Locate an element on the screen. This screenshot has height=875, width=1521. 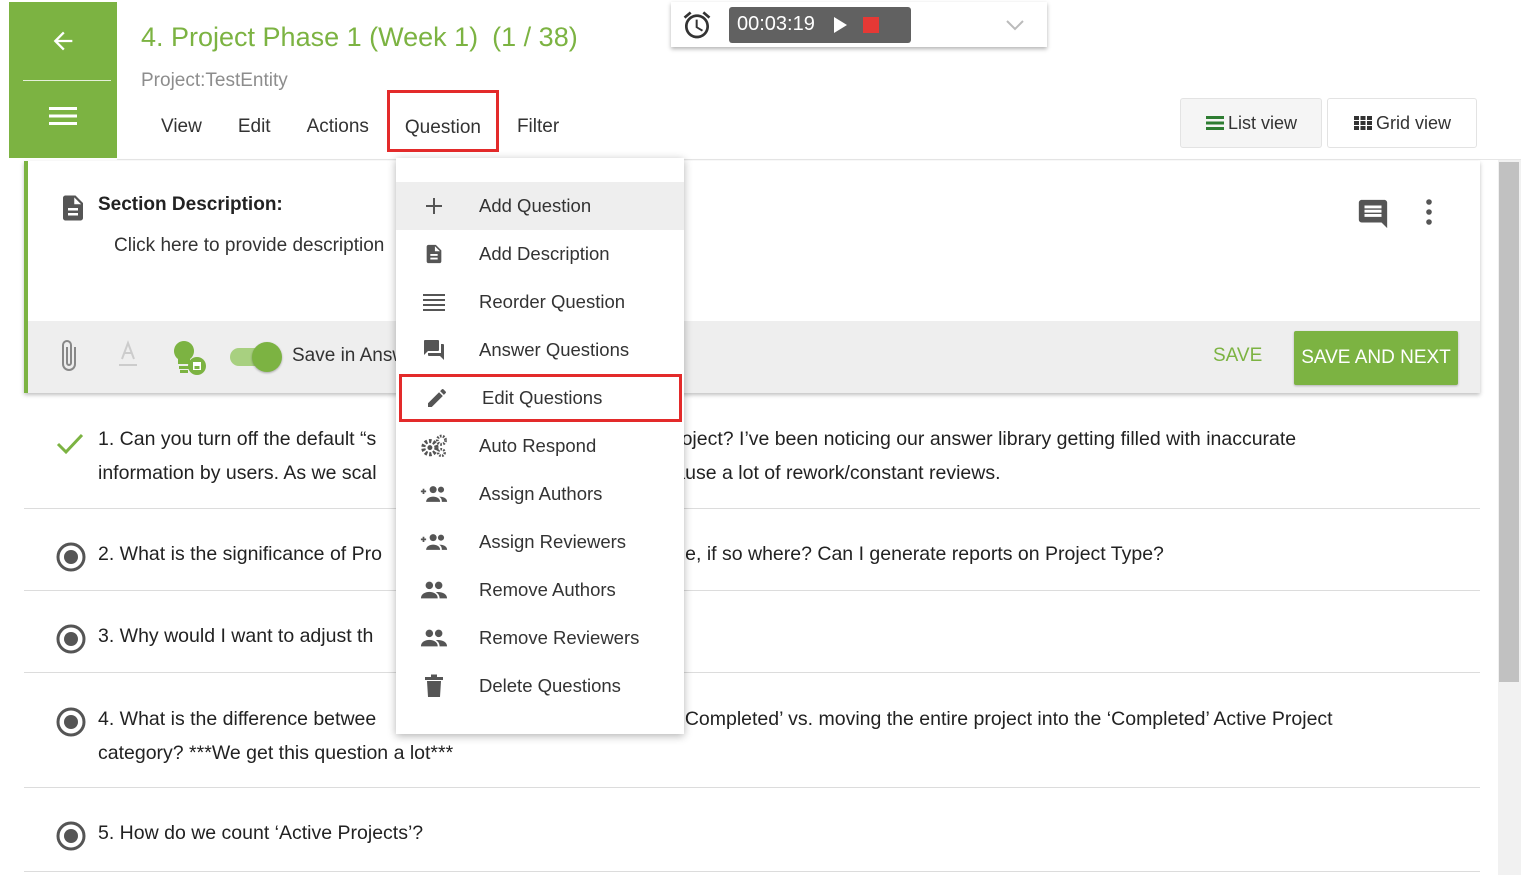
menu-item-answer-questions: Answer Questions is located at coordinates (540, 350).